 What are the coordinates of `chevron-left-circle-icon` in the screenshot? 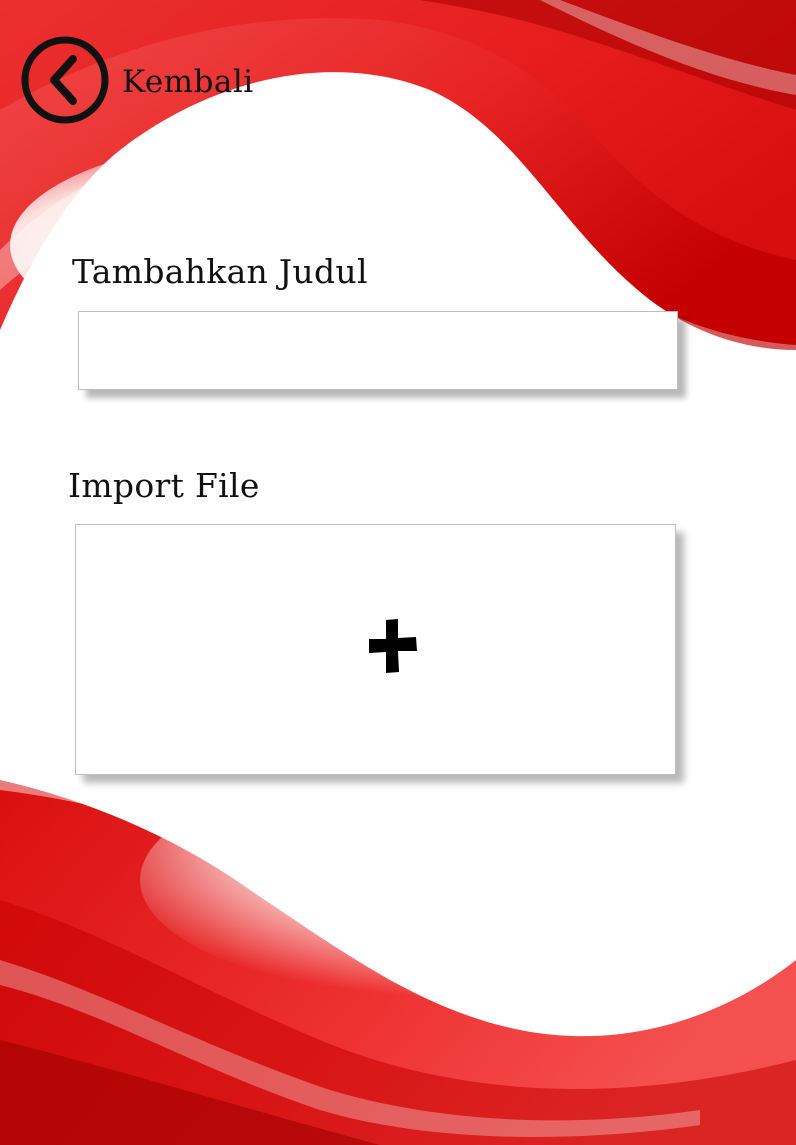 It's located at (65, 80).